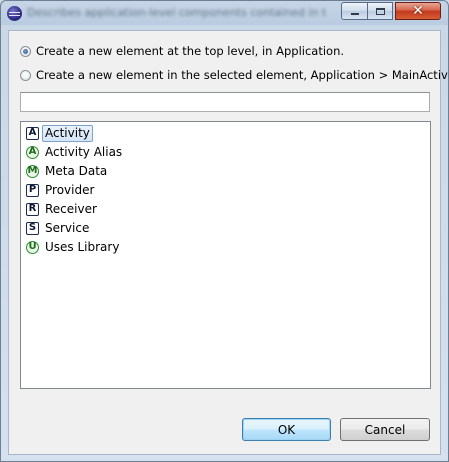  I want to click on meta-data-label: Meta Data, so click(76, 170).